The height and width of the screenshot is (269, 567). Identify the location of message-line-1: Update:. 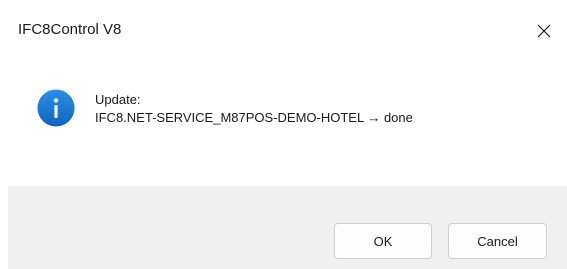
(118, 99).